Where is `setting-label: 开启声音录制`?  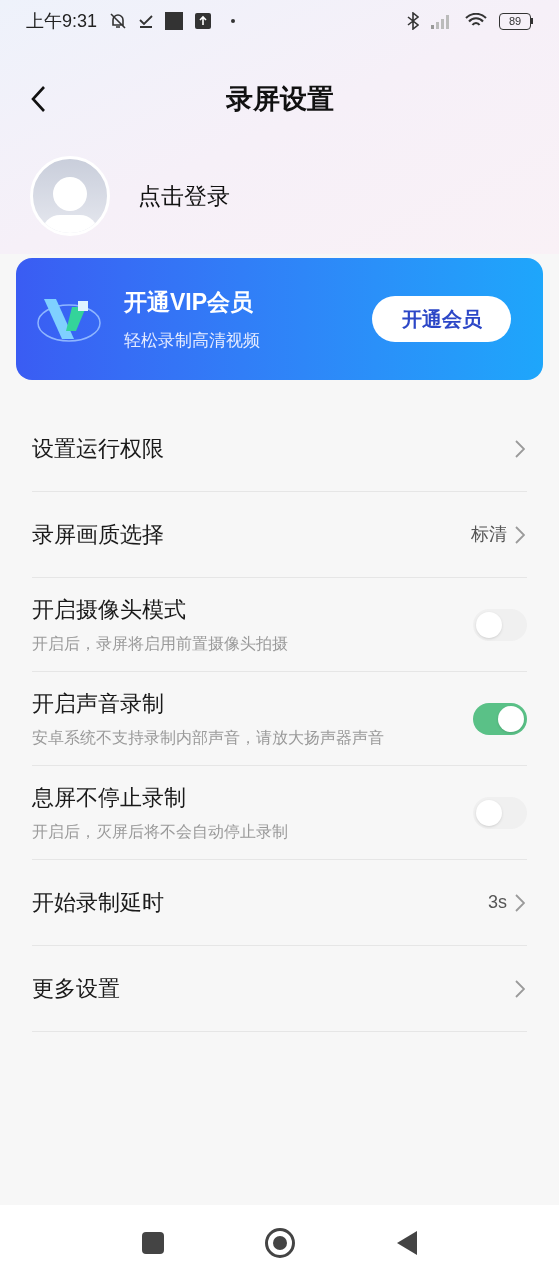 setting-label: 开启声音录制 is located at coordinates (98, 704).